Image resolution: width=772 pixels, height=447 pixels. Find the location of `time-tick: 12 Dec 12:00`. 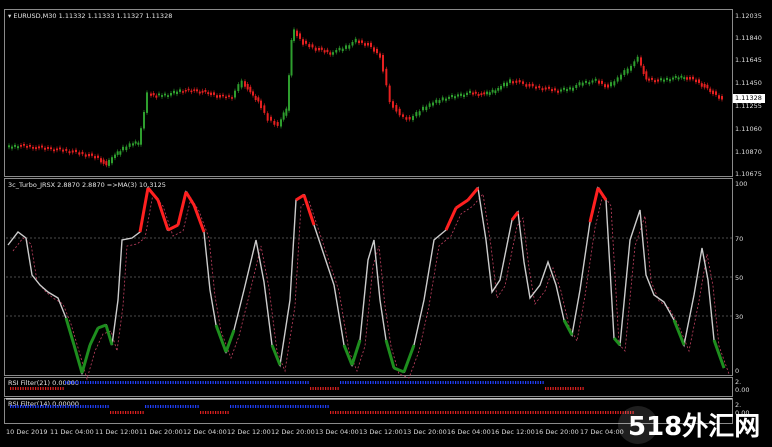

time-tick: 12 Dec 12:00 is located at coordinates (249, 432).